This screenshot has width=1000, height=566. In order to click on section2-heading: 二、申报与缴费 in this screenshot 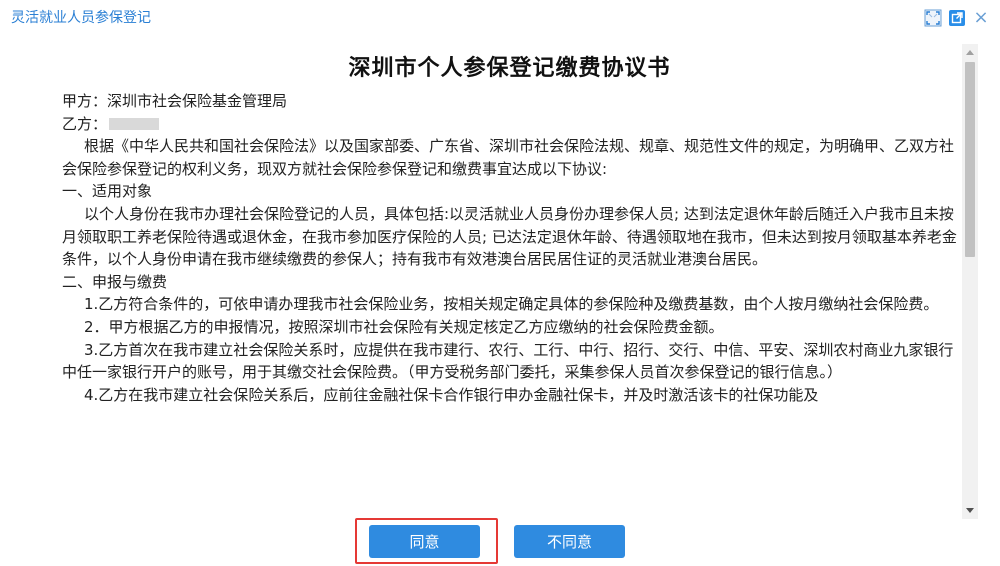, I will do `click(115, 281)`.